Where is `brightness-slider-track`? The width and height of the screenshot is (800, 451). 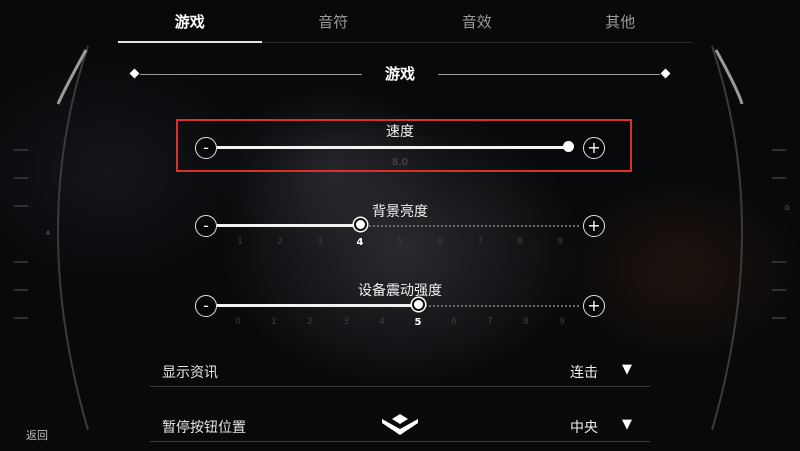
brightness-slider-track is located at coordinates (398, 224).